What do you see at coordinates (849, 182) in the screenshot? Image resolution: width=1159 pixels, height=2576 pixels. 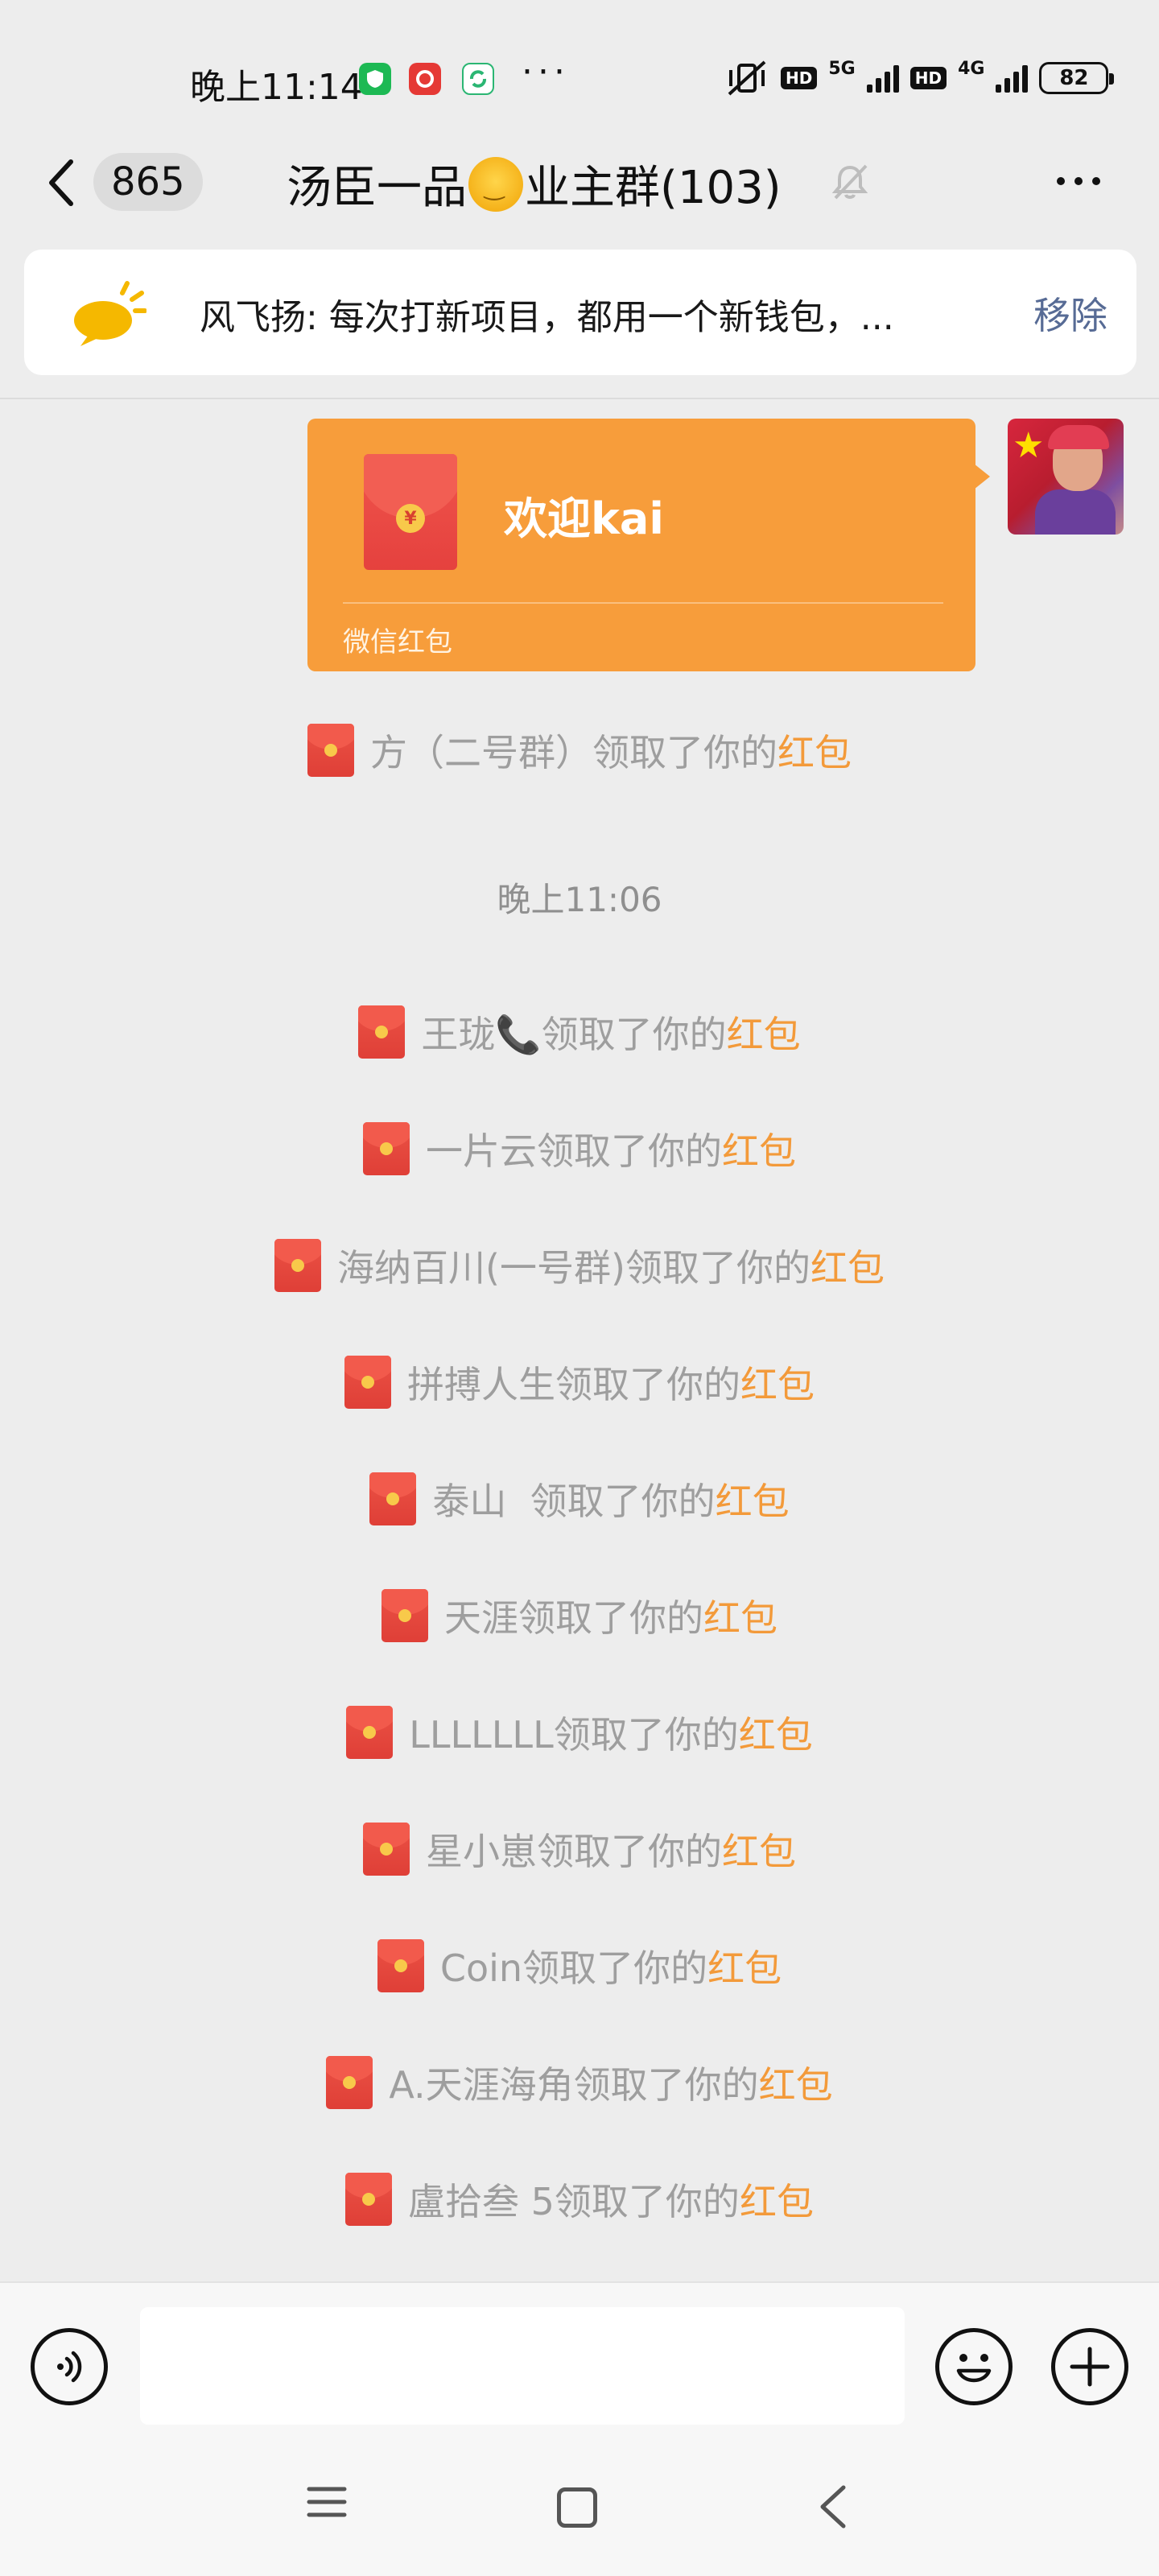 I see `mute-bell-icon` at bounding box center [849, 182].